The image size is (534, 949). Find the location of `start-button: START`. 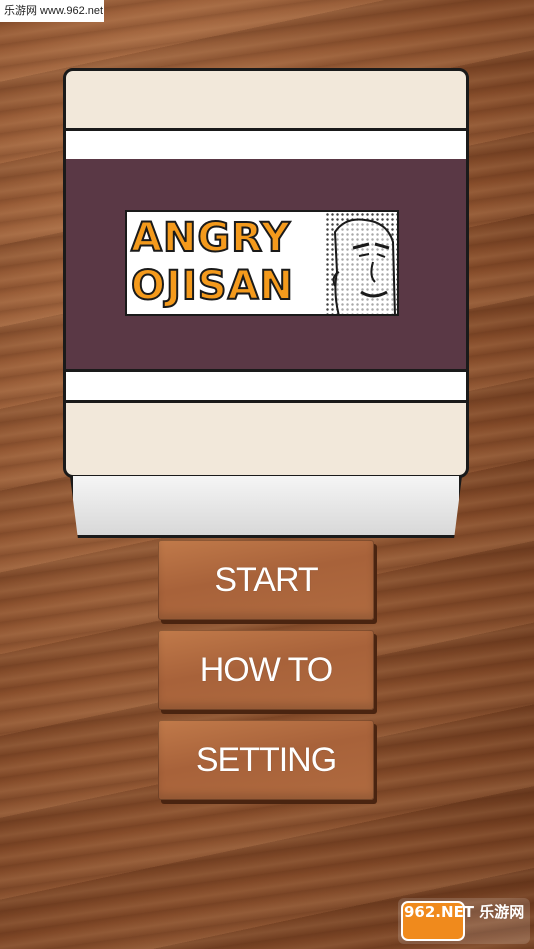

start-button: START is located at coordinates (266, 580).